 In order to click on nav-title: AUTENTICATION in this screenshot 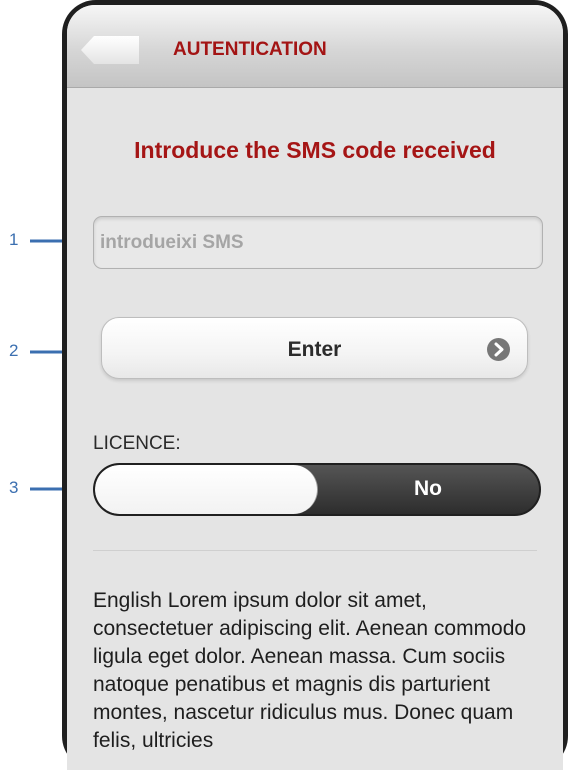, I will do `click(250, 49)`.